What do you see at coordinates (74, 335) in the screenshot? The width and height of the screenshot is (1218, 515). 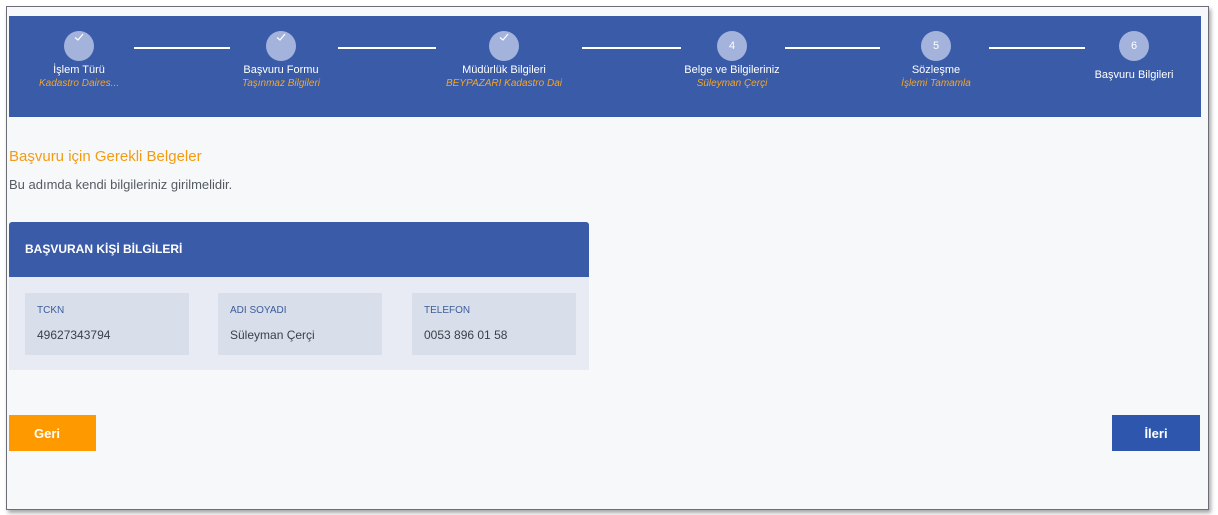 I see `tckn-value: 49627343794` at bounding box center [74, 335].